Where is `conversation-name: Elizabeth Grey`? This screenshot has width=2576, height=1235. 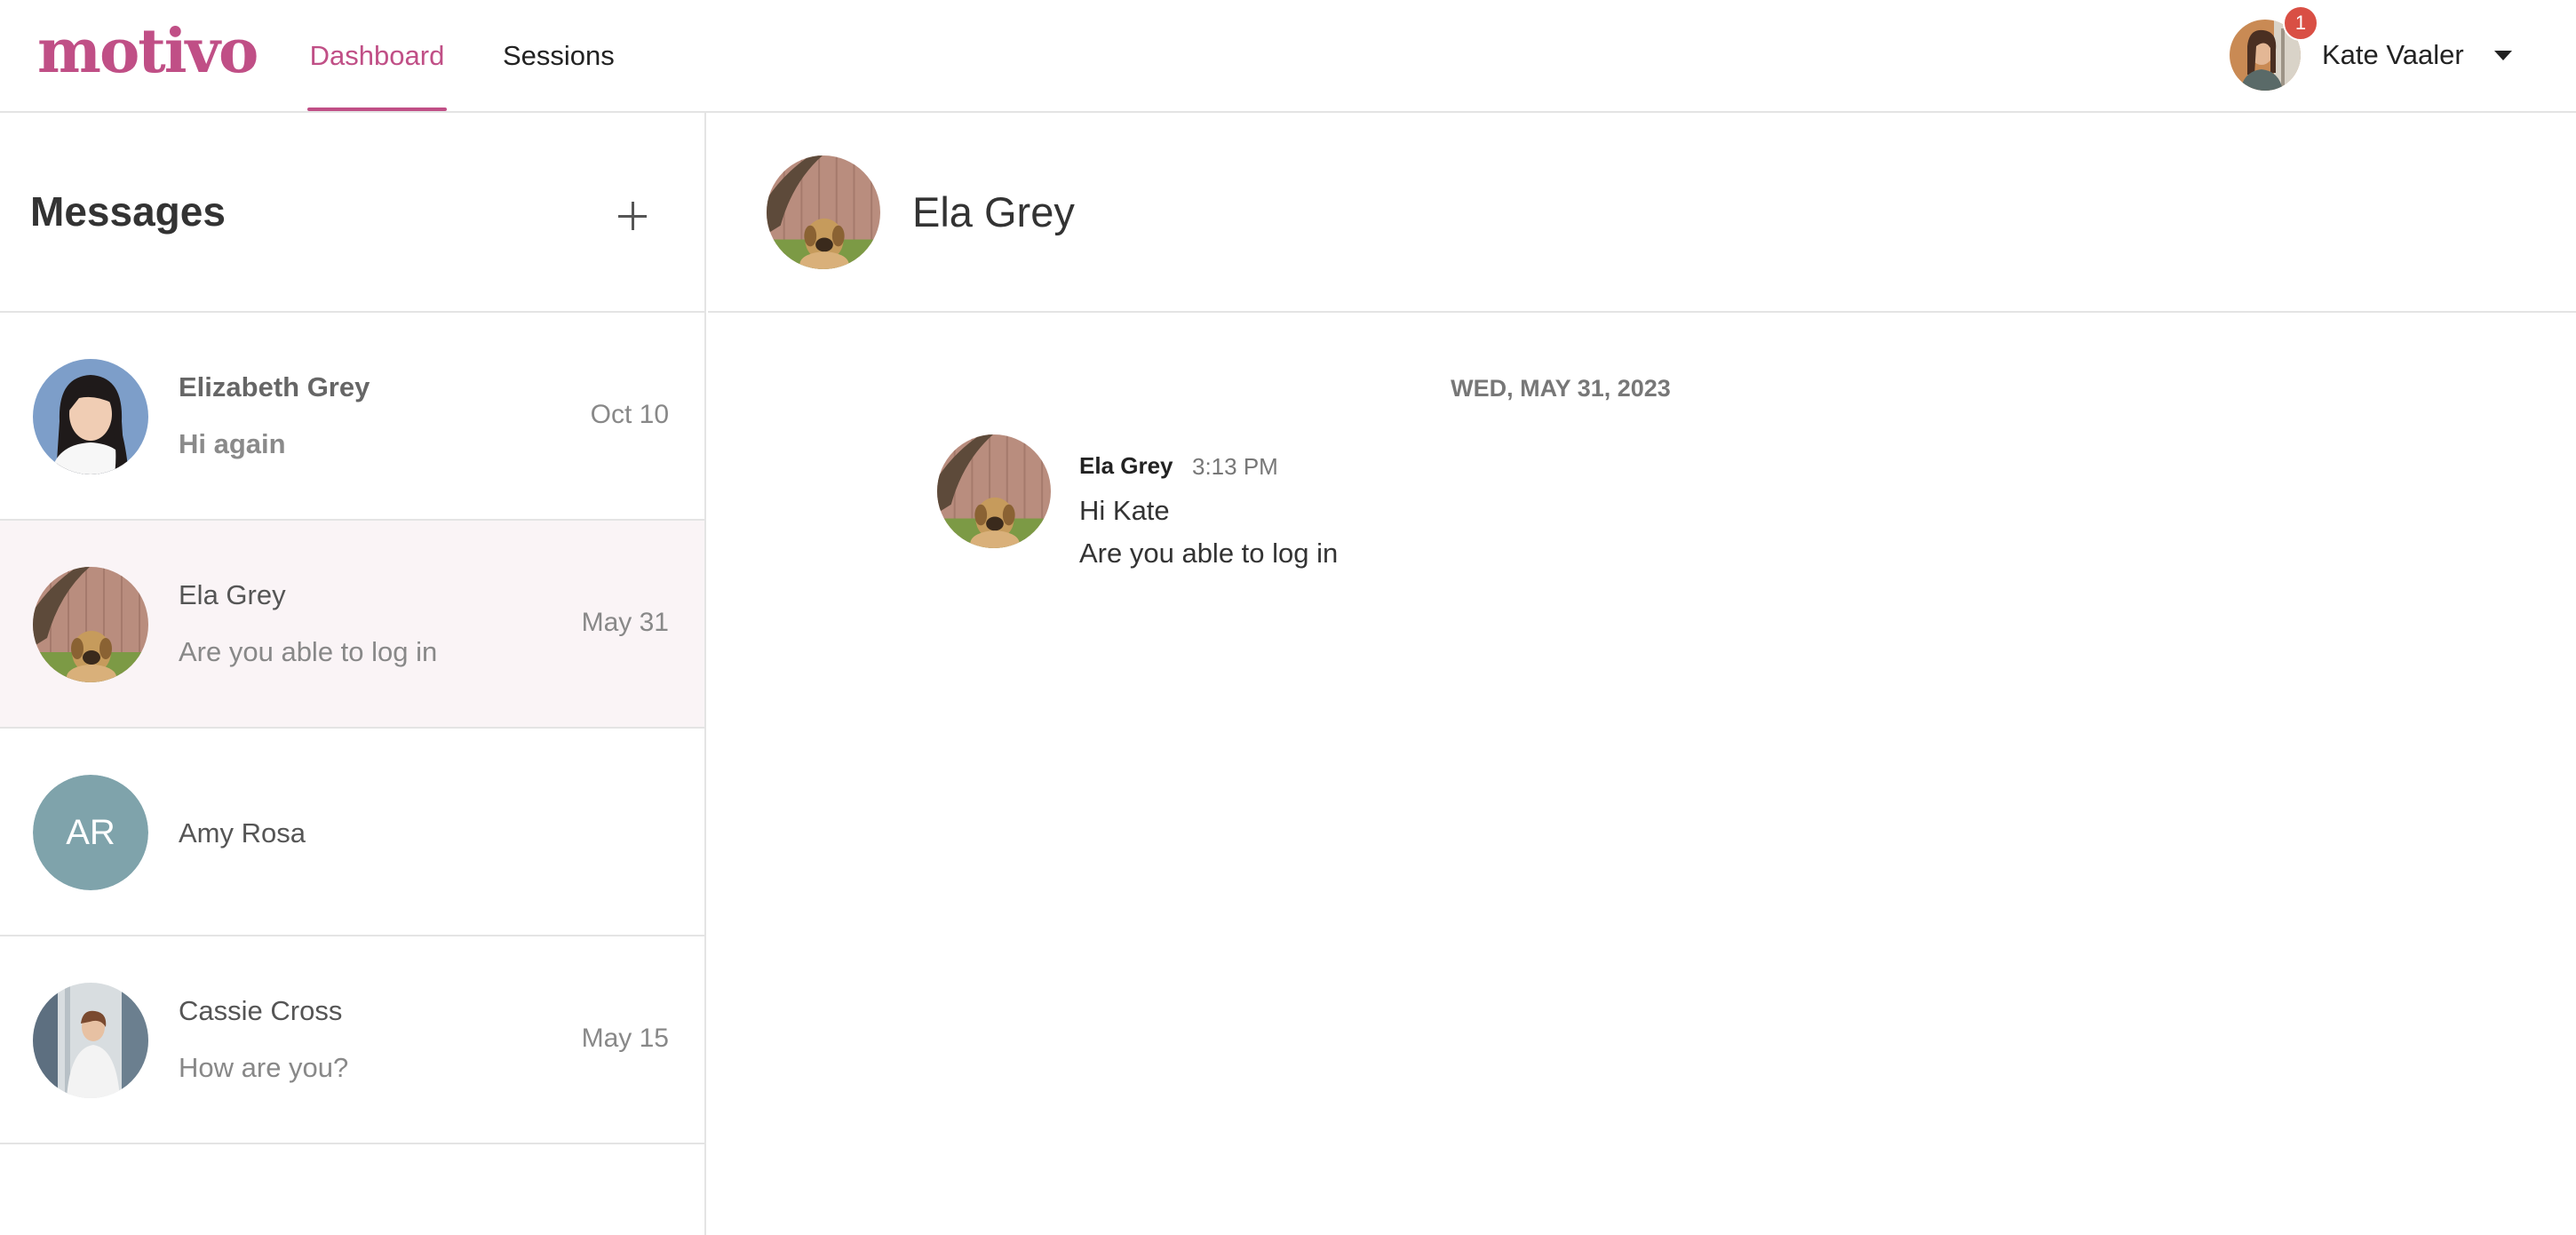 conversation-name: Elizabeth Grey is located at coordinates (274, 386).